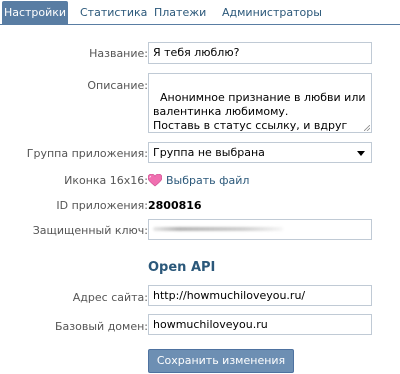 This screenshot has width=400, height=374. I want to click on open-api-title: Open API, so click(182, 267).